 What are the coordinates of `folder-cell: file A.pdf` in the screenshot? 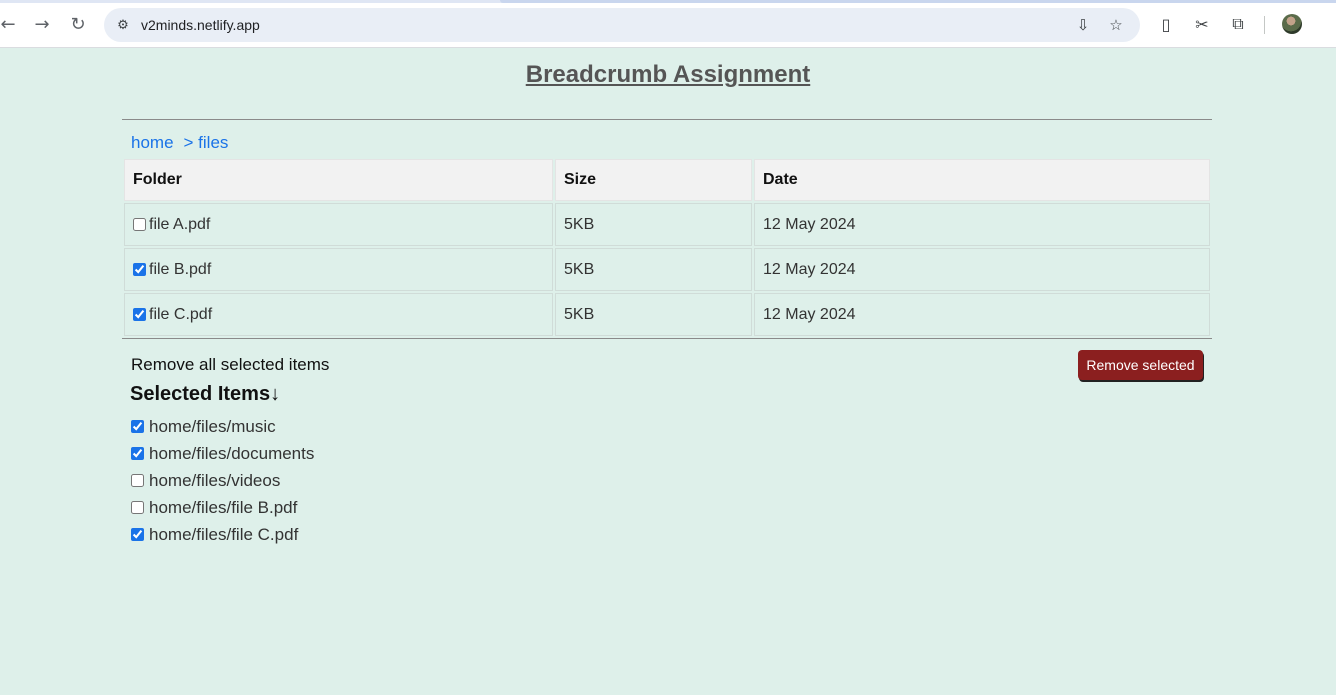 It's located at (338, 224).